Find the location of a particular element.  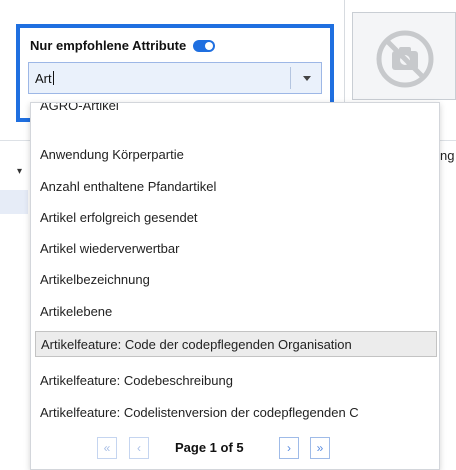

dropdown-option: AGRO-Artikel is located at coordinates (236, 108).